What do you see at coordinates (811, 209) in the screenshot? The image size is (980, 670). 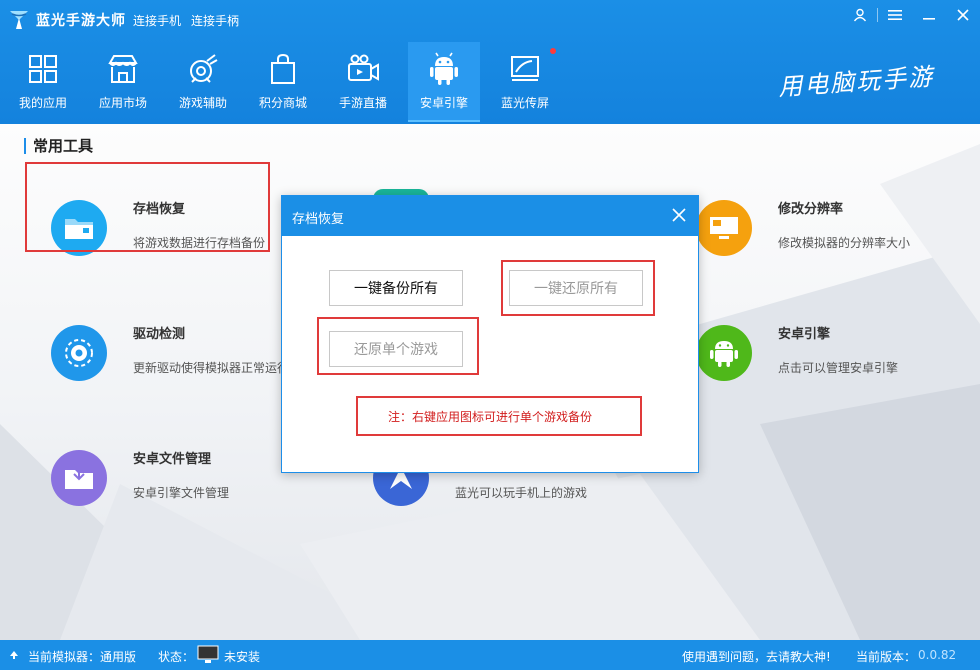 I see `tool-name: 修改分辨率` at bounding box center [811, 209].